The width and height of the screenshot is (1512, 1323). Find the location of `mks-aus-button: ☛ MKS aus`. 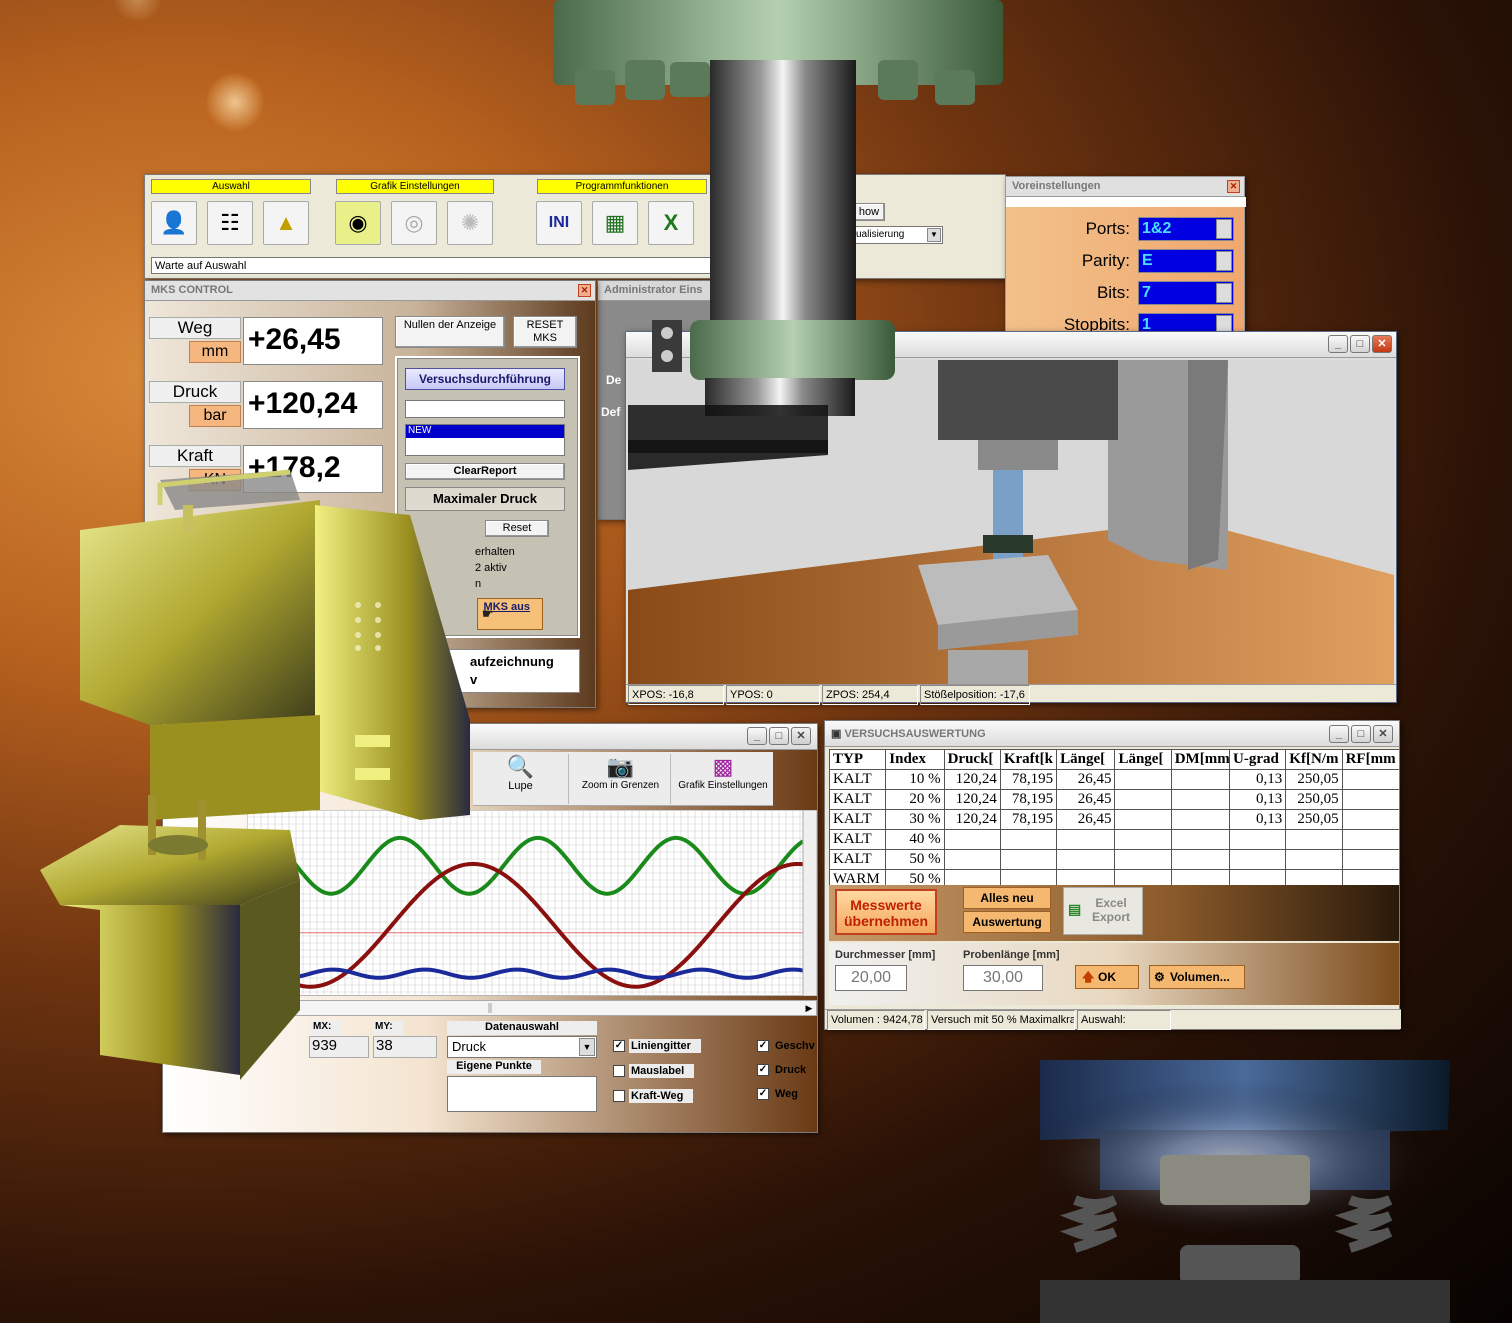

mks-aus-button: ☛ MKS aus is located at coordinates (510, 614).